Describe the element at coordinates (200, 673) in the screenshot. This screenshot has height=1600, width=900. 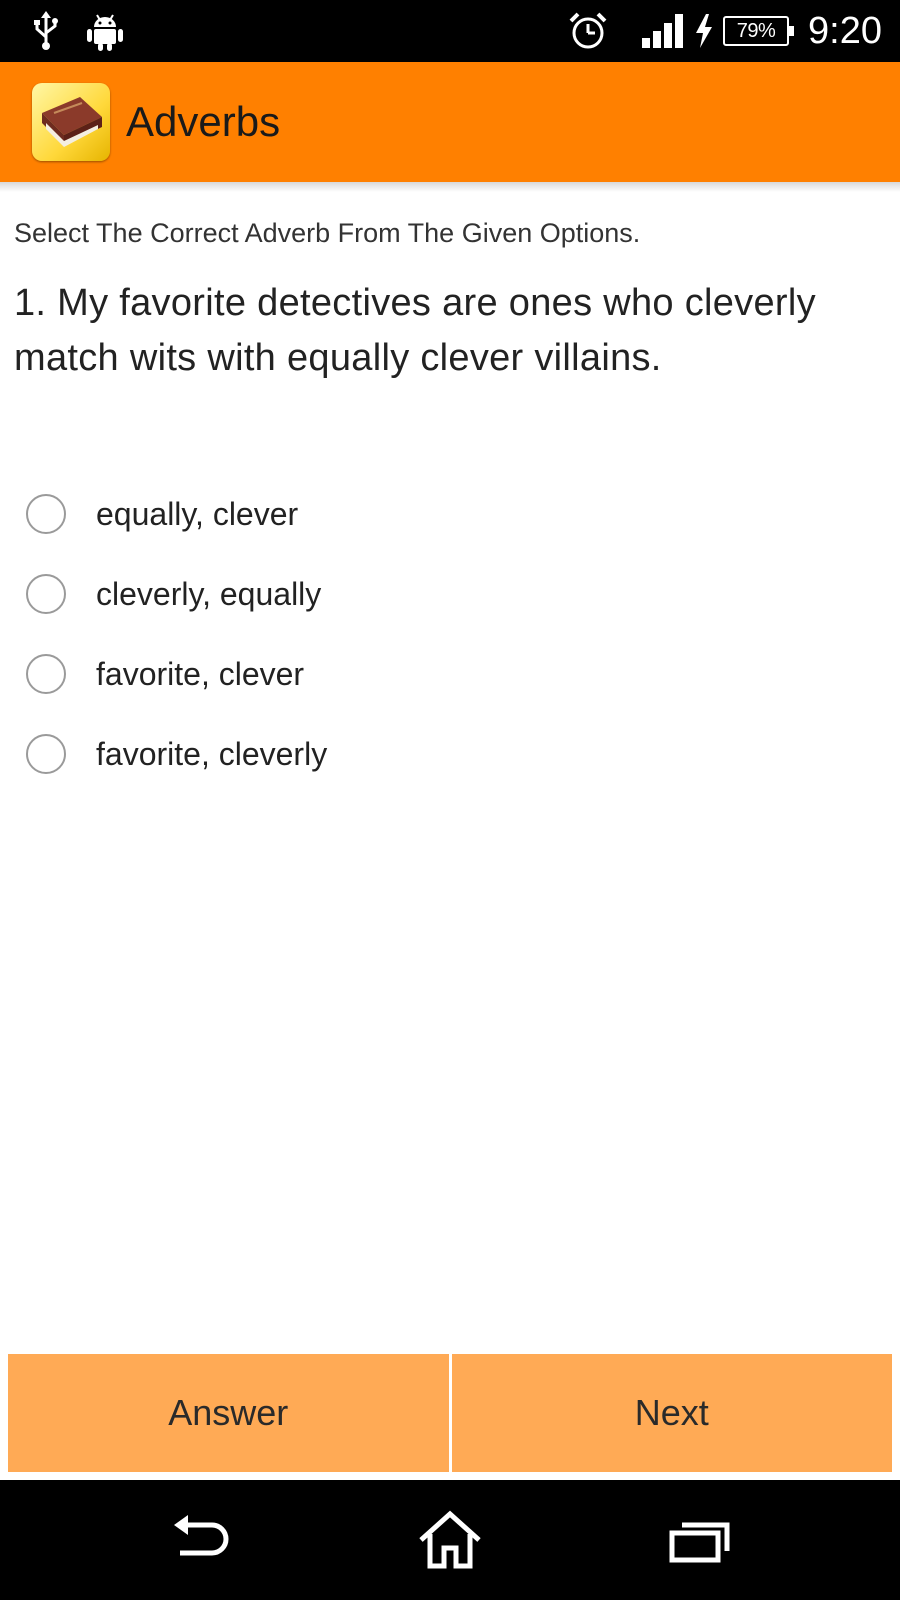
I see `option-label: favorite, clever` at that location.